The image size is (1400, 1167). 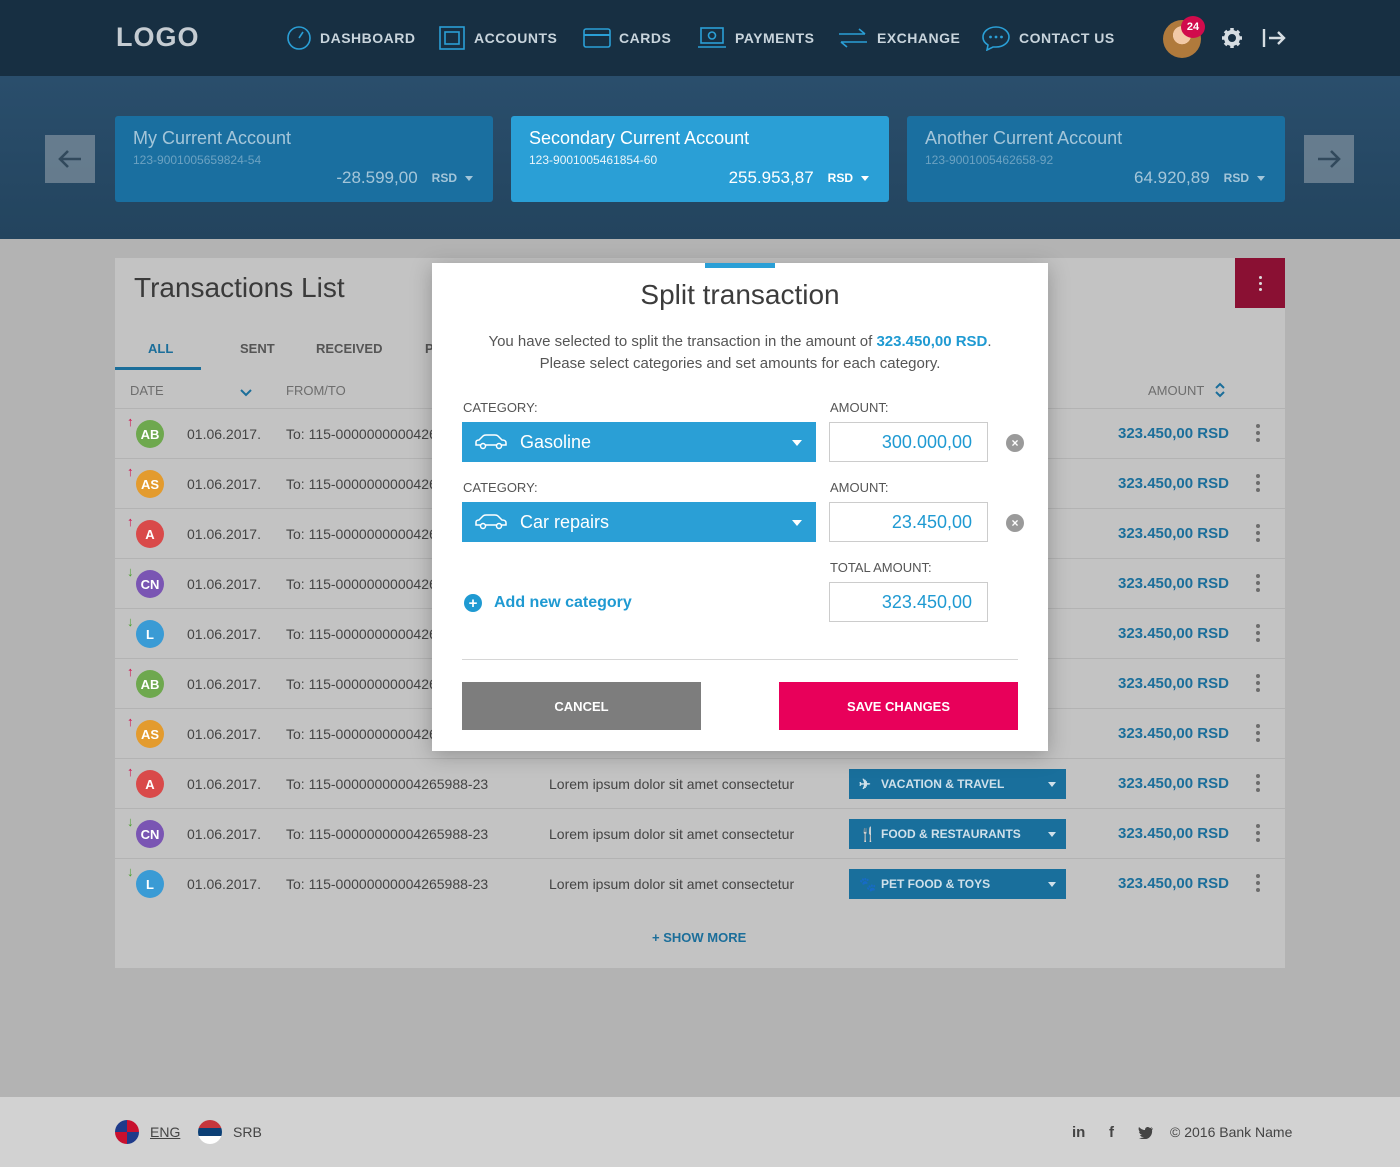 I want to click on lang-eng: ENG, so click(x=165, y=1132).